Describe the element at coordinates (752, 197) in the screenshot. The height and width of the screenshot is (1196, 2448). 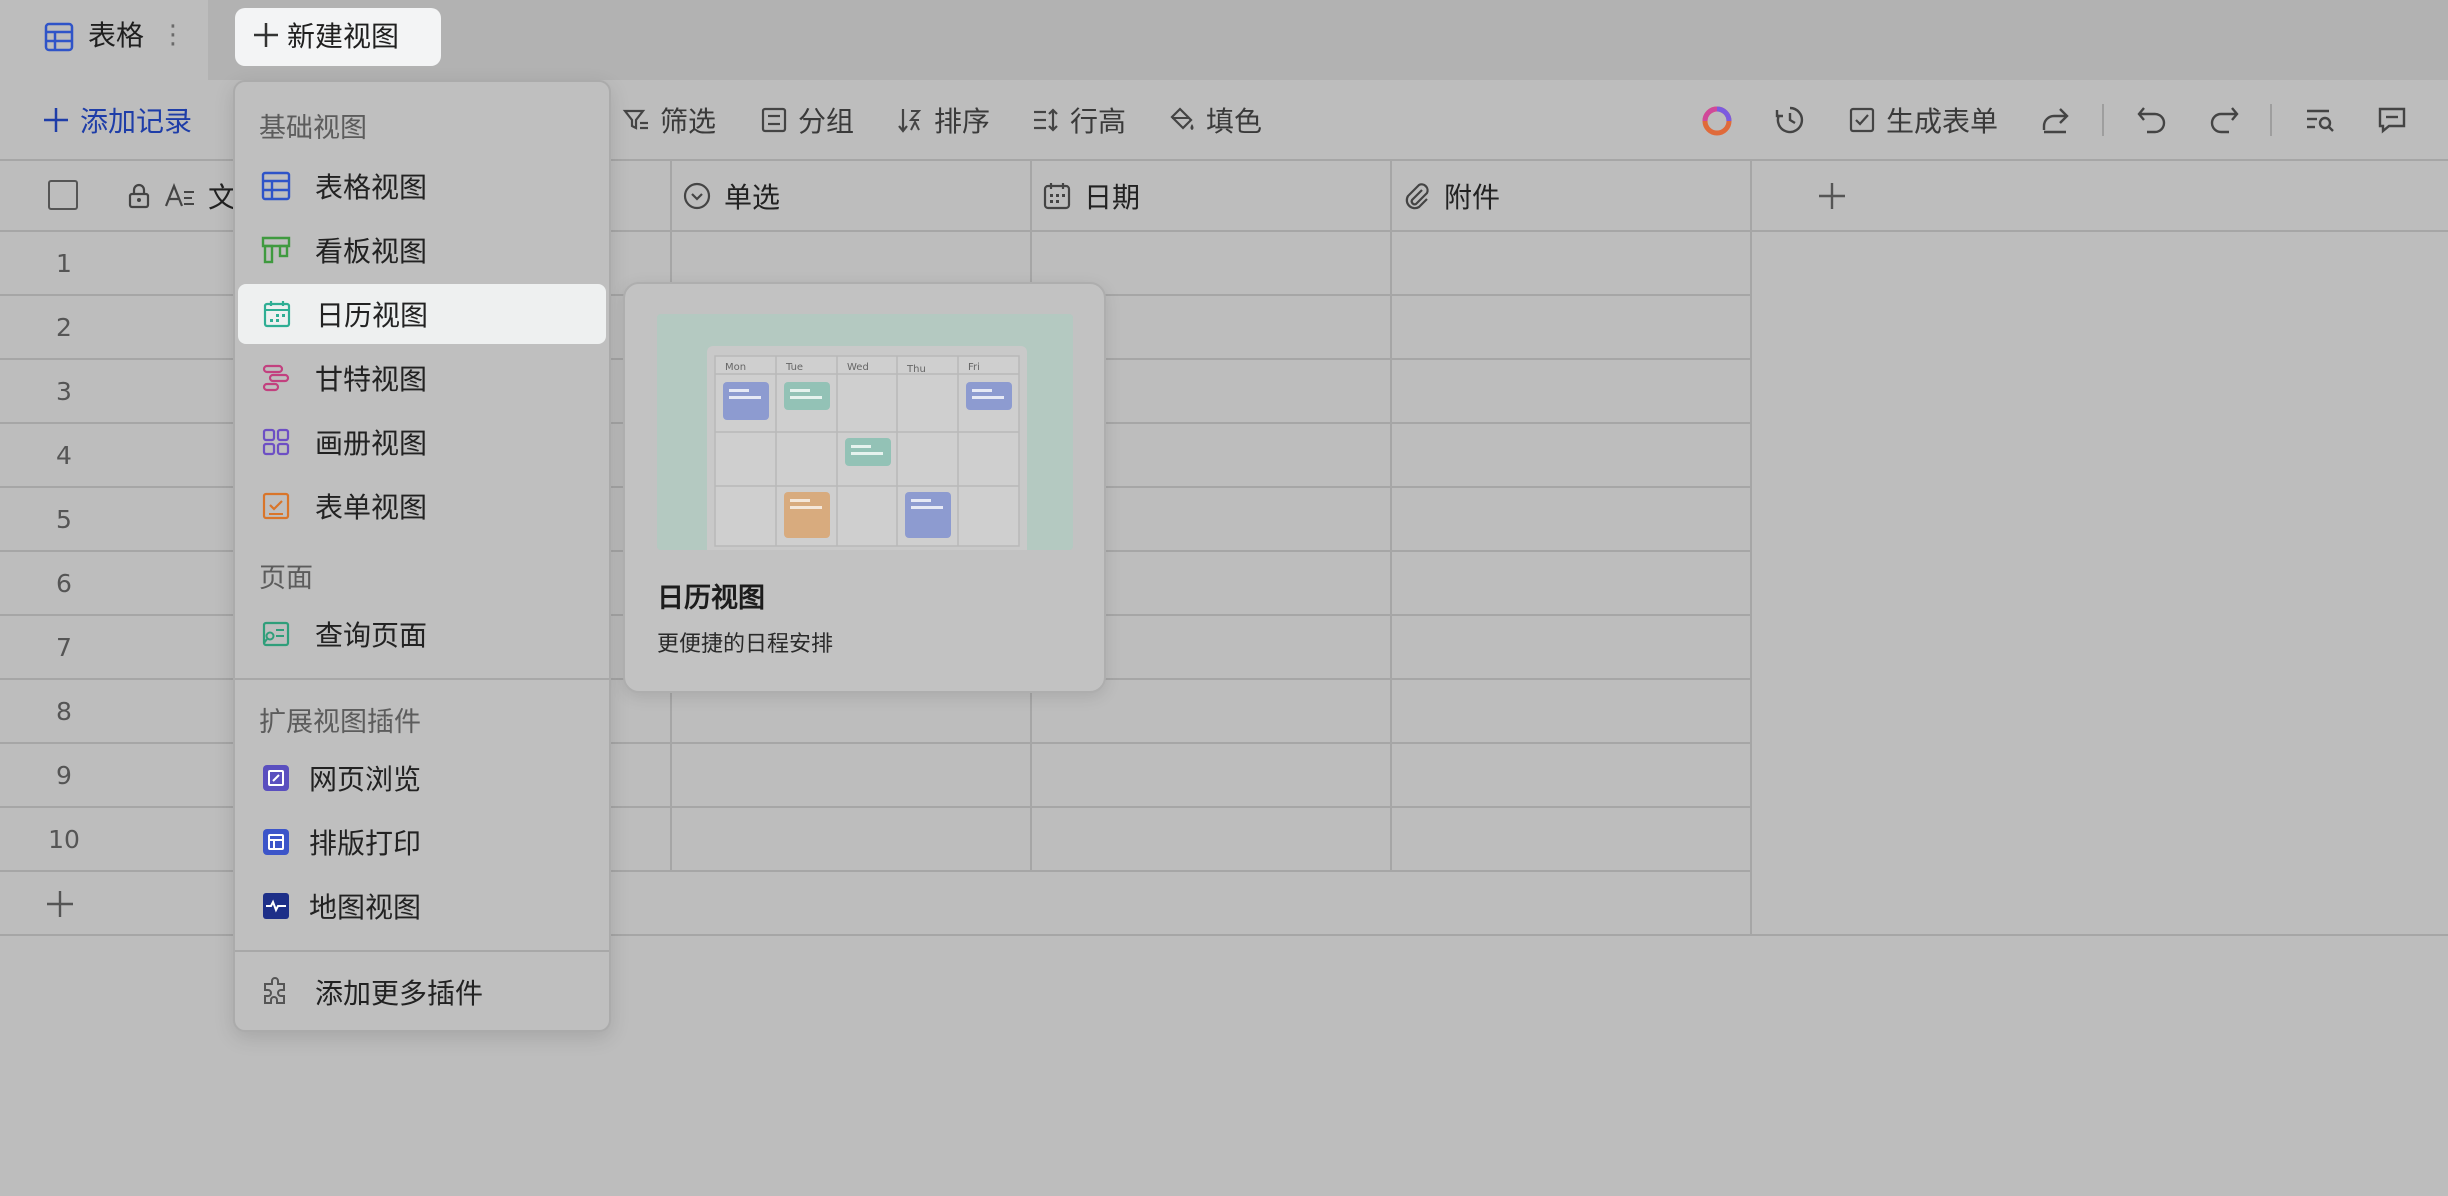
I see `column-header-label: 单选` at that location.